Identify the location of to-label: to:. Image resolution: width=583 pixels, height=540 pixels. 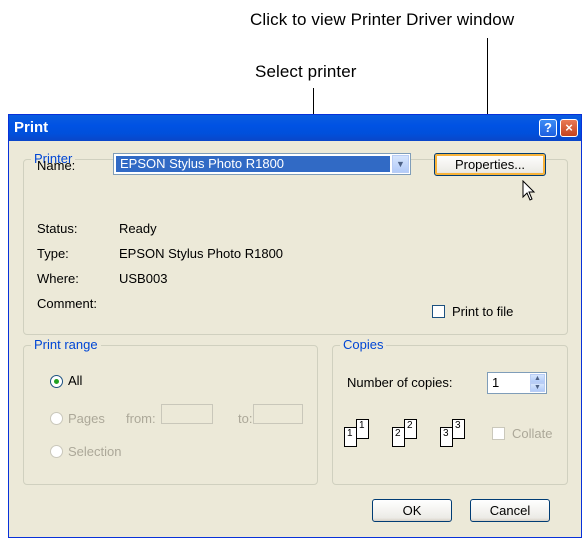
(245, 418).